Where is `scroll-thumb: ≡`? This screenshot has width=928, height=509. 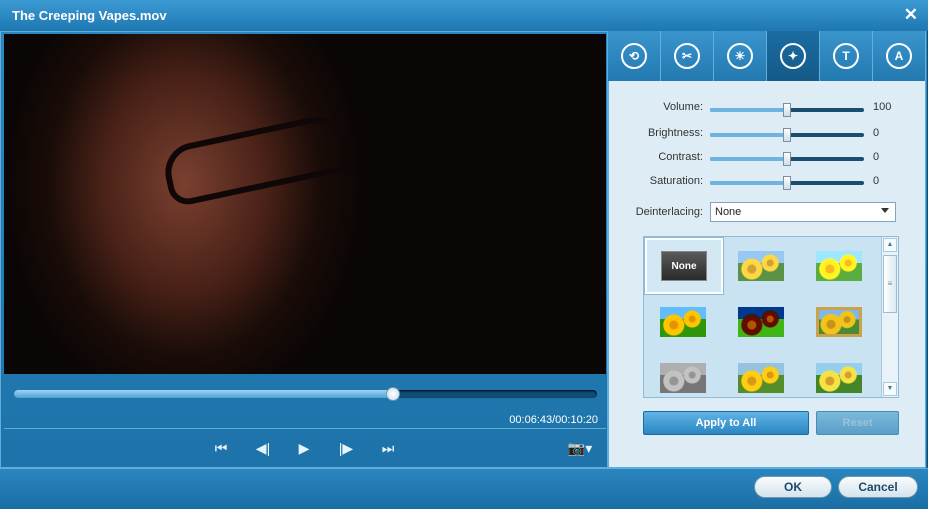
scroll-thumb: ≡ is located at coordinates (890, 284).